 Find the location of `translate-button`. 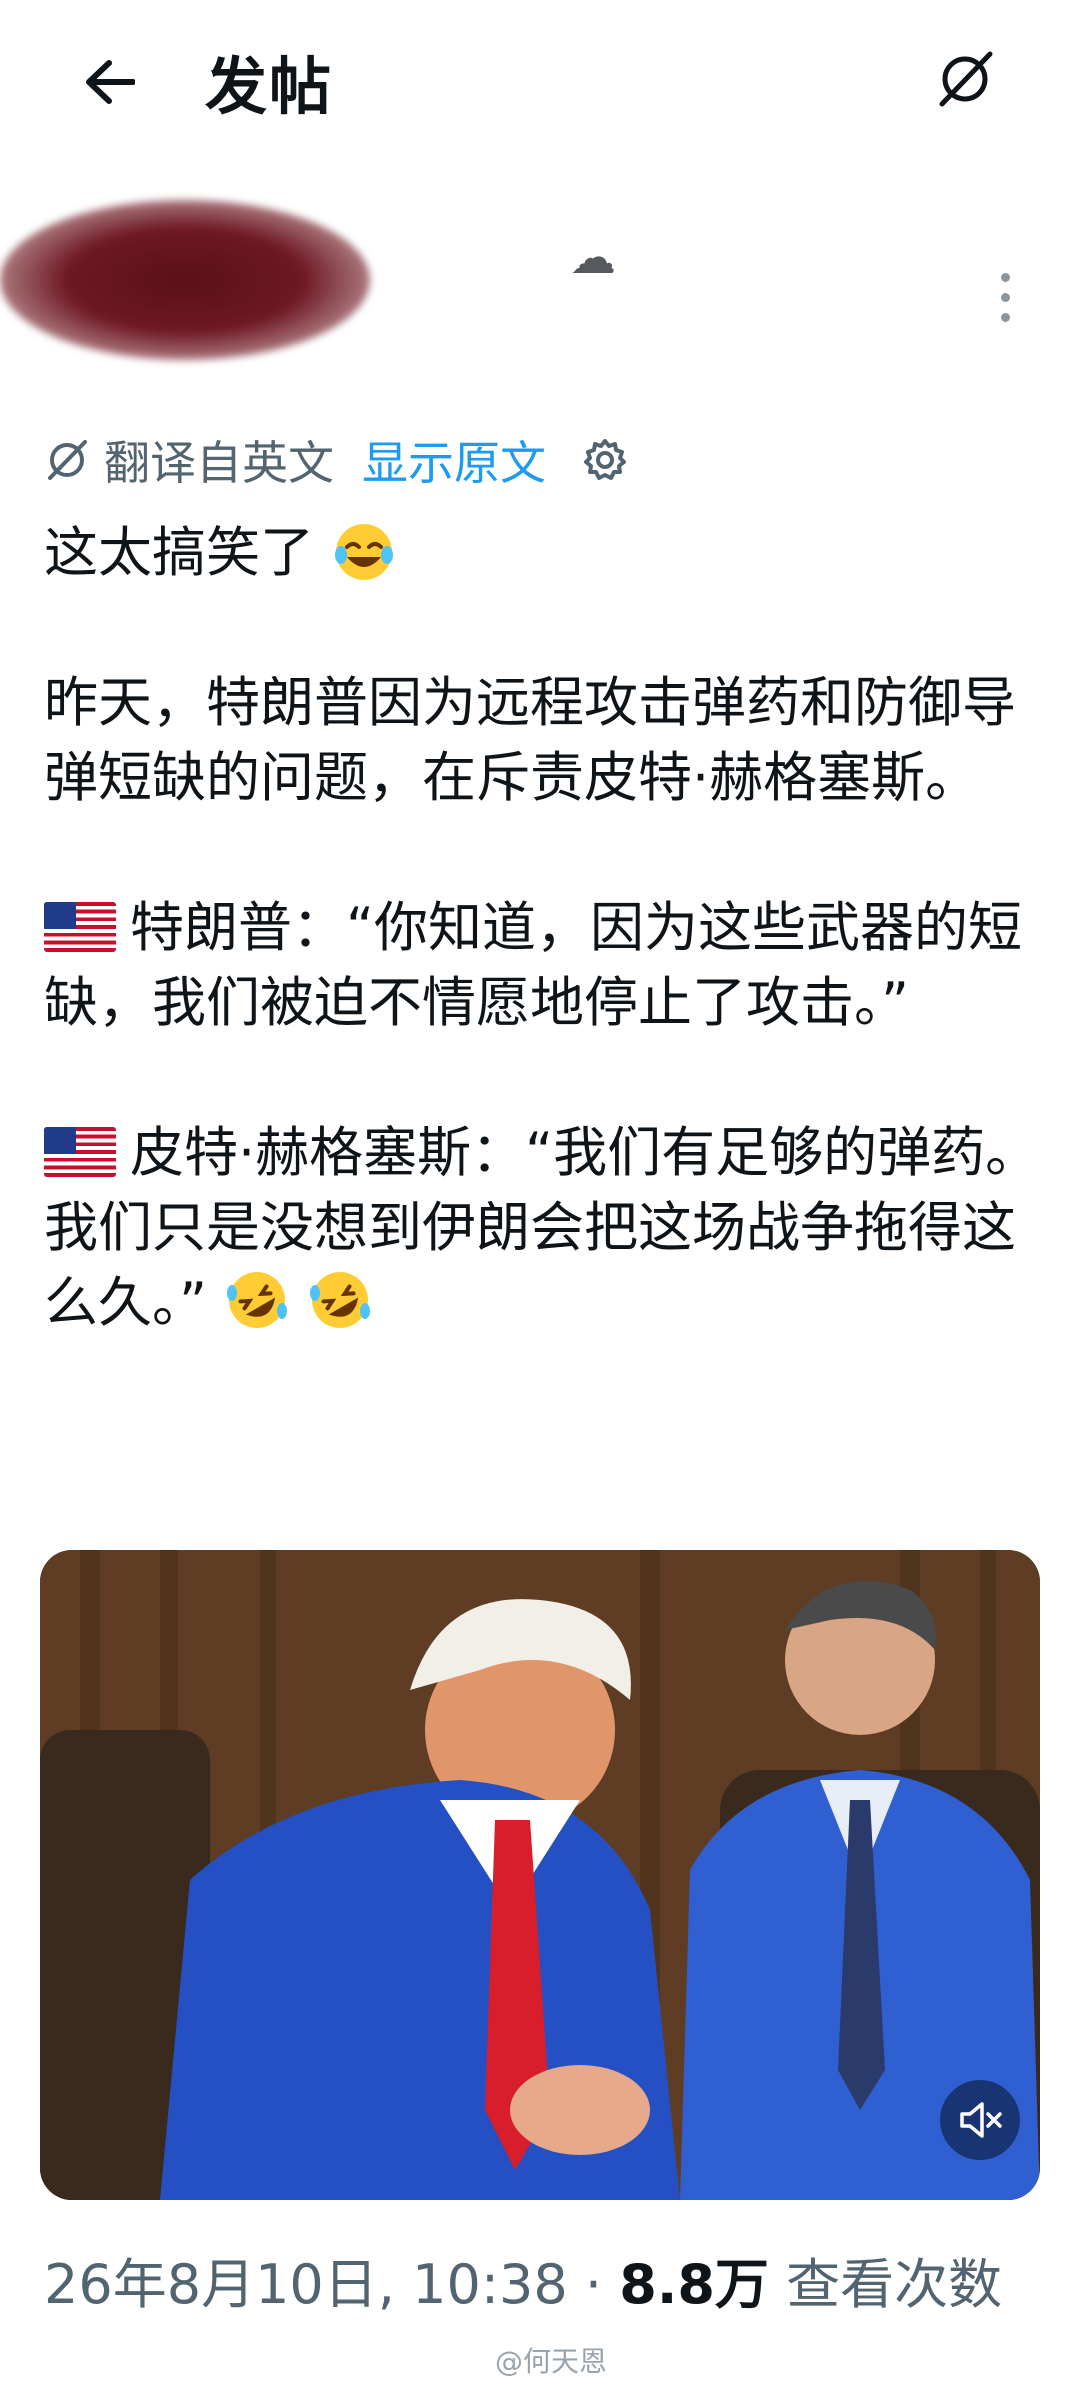

translate-button is located at coordinates (965, 79).